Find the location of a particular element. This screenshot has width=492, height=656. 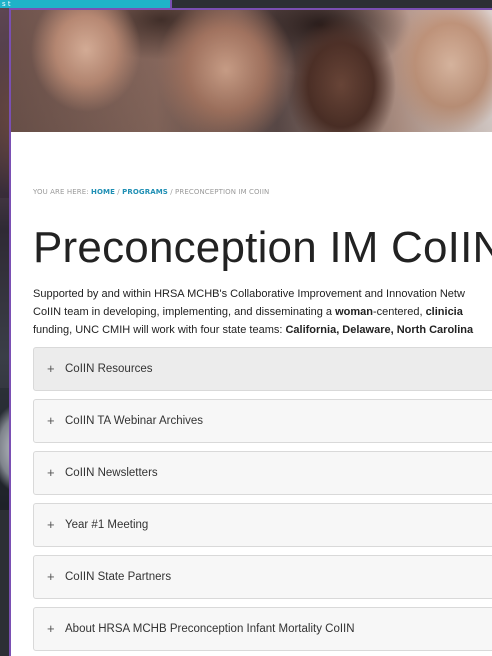

intro-line-2-text-b: -centered, is located at coordinates (399, 312).